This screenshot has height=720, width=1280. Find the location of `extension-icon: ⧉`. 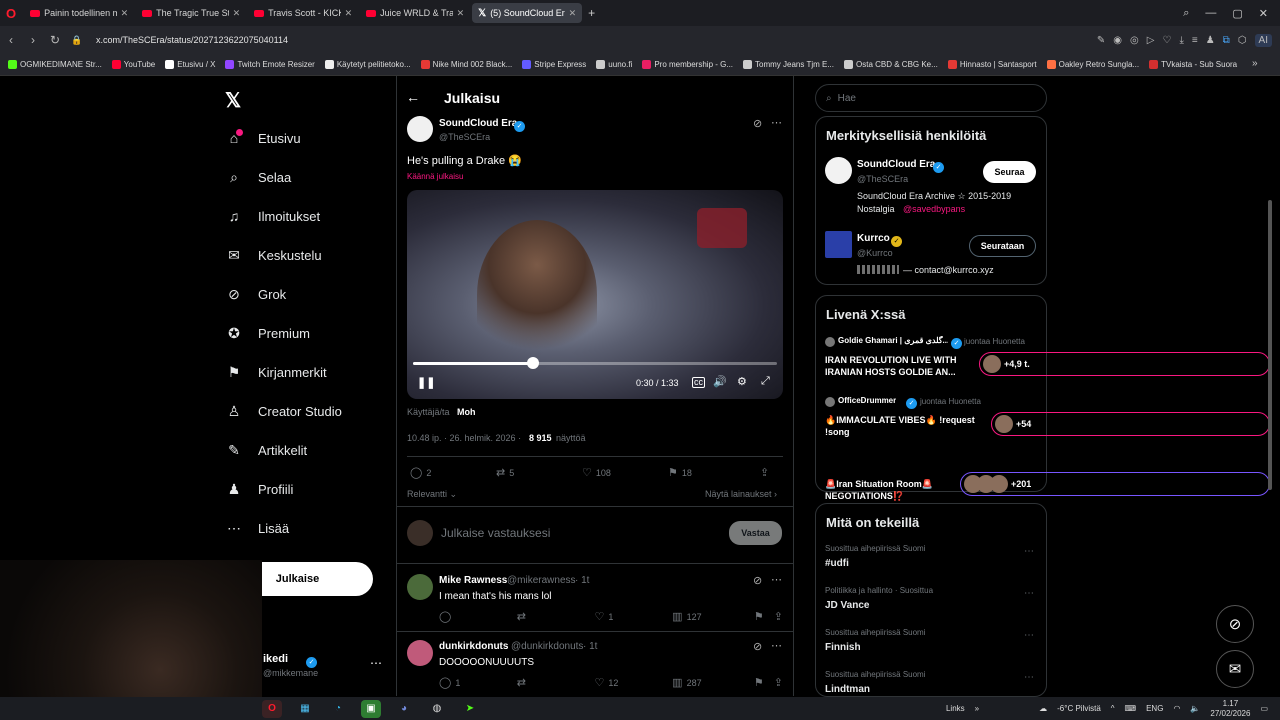

extension-icon: ⧉ is located at coordinates (1226, 40).